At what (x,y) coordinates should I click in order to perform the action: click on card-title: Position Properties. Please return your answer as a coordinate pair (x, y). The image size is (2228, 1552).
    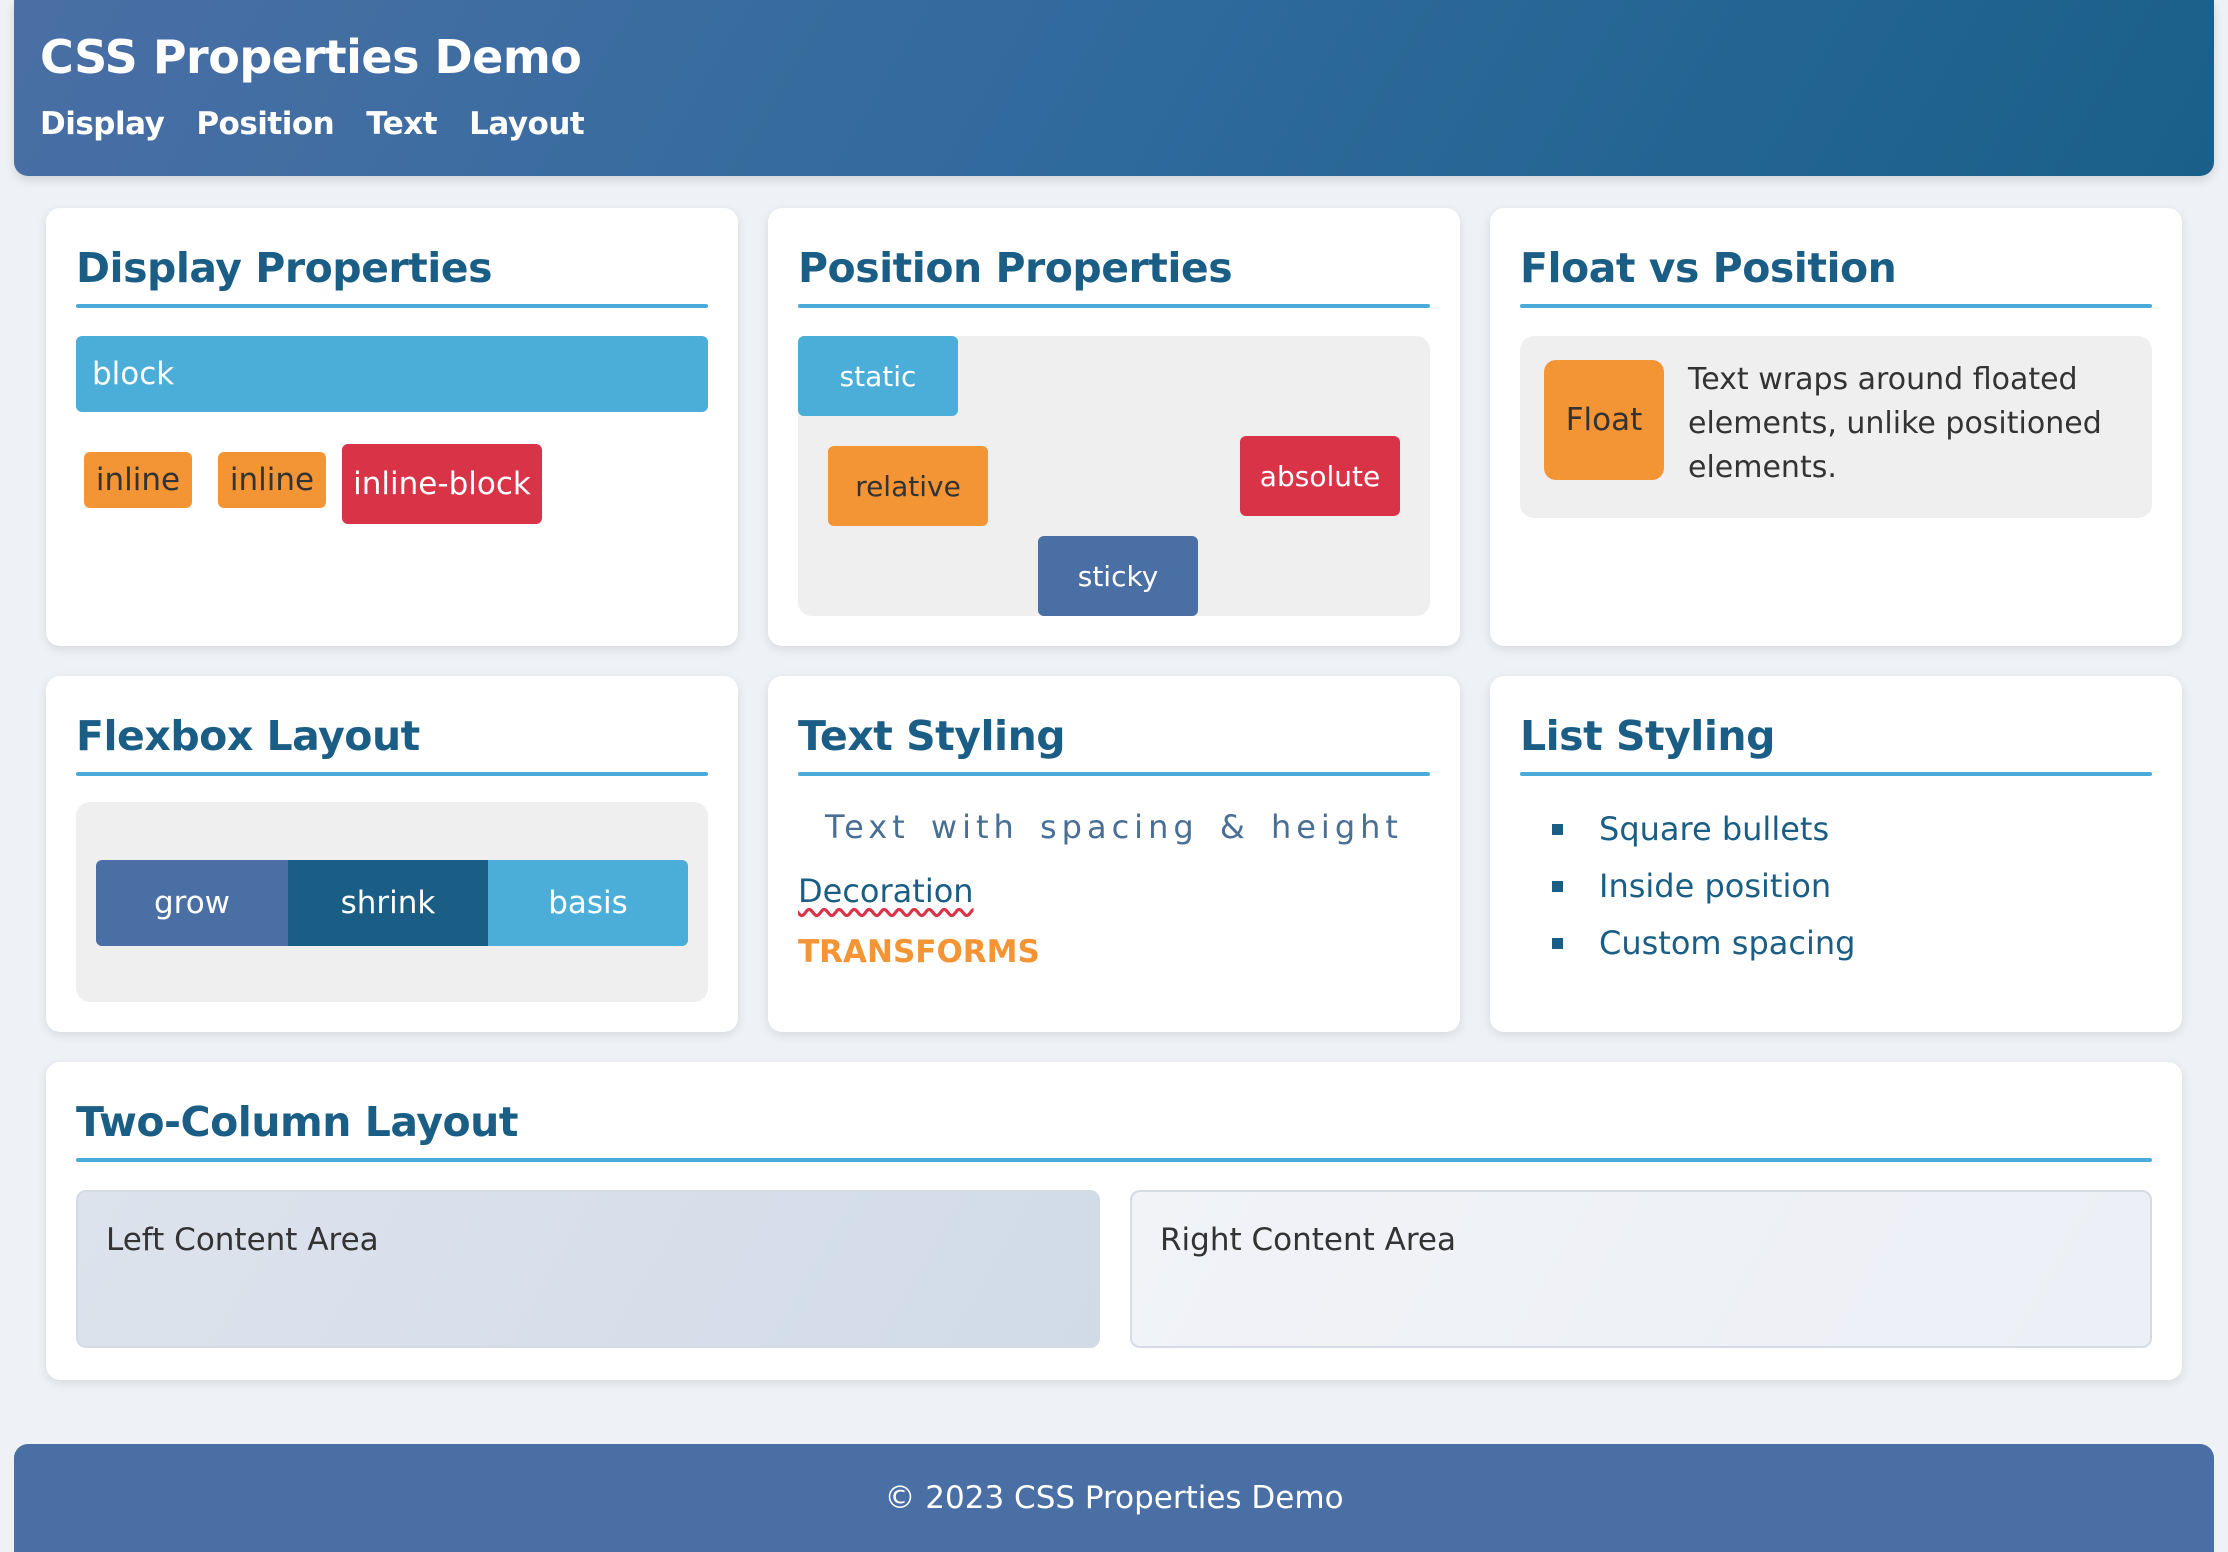
    Looking at the image, I should click on (1015, 268).